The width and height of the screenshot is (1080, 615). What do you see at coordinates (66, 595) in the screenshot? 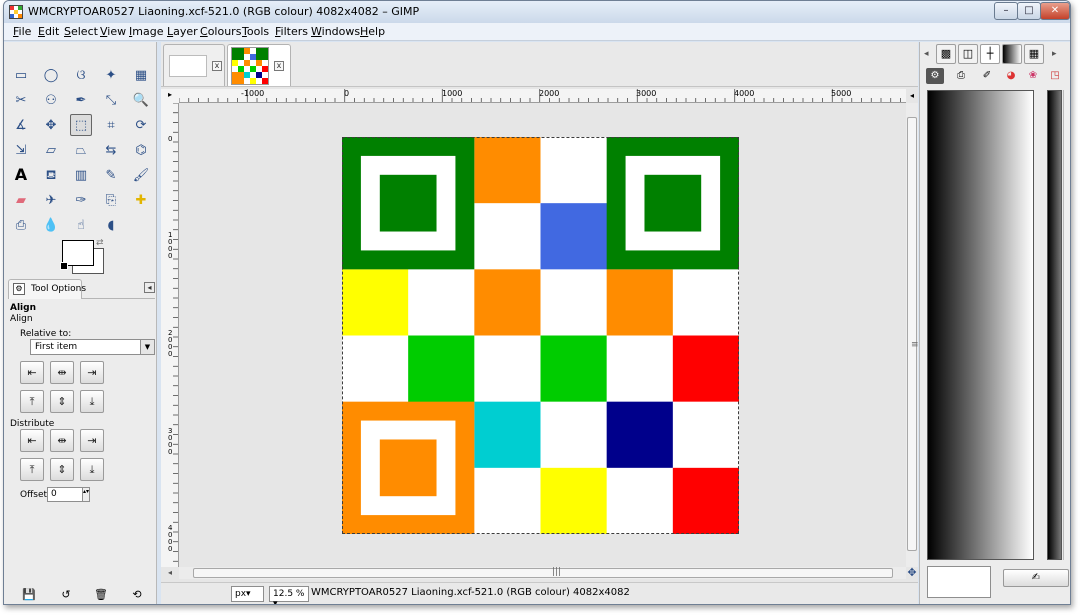
I see `restore-options-icon: ↺` at bounding box center [66, 595].